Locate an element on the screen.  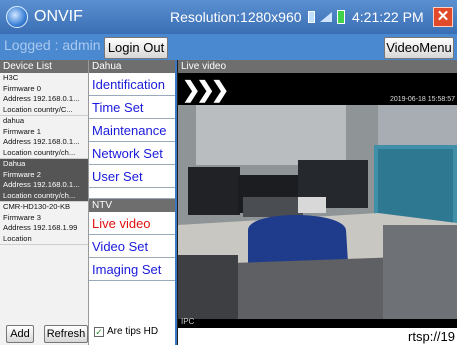
device-firmware: Firmware 0 is located at coordinates (22, 88).